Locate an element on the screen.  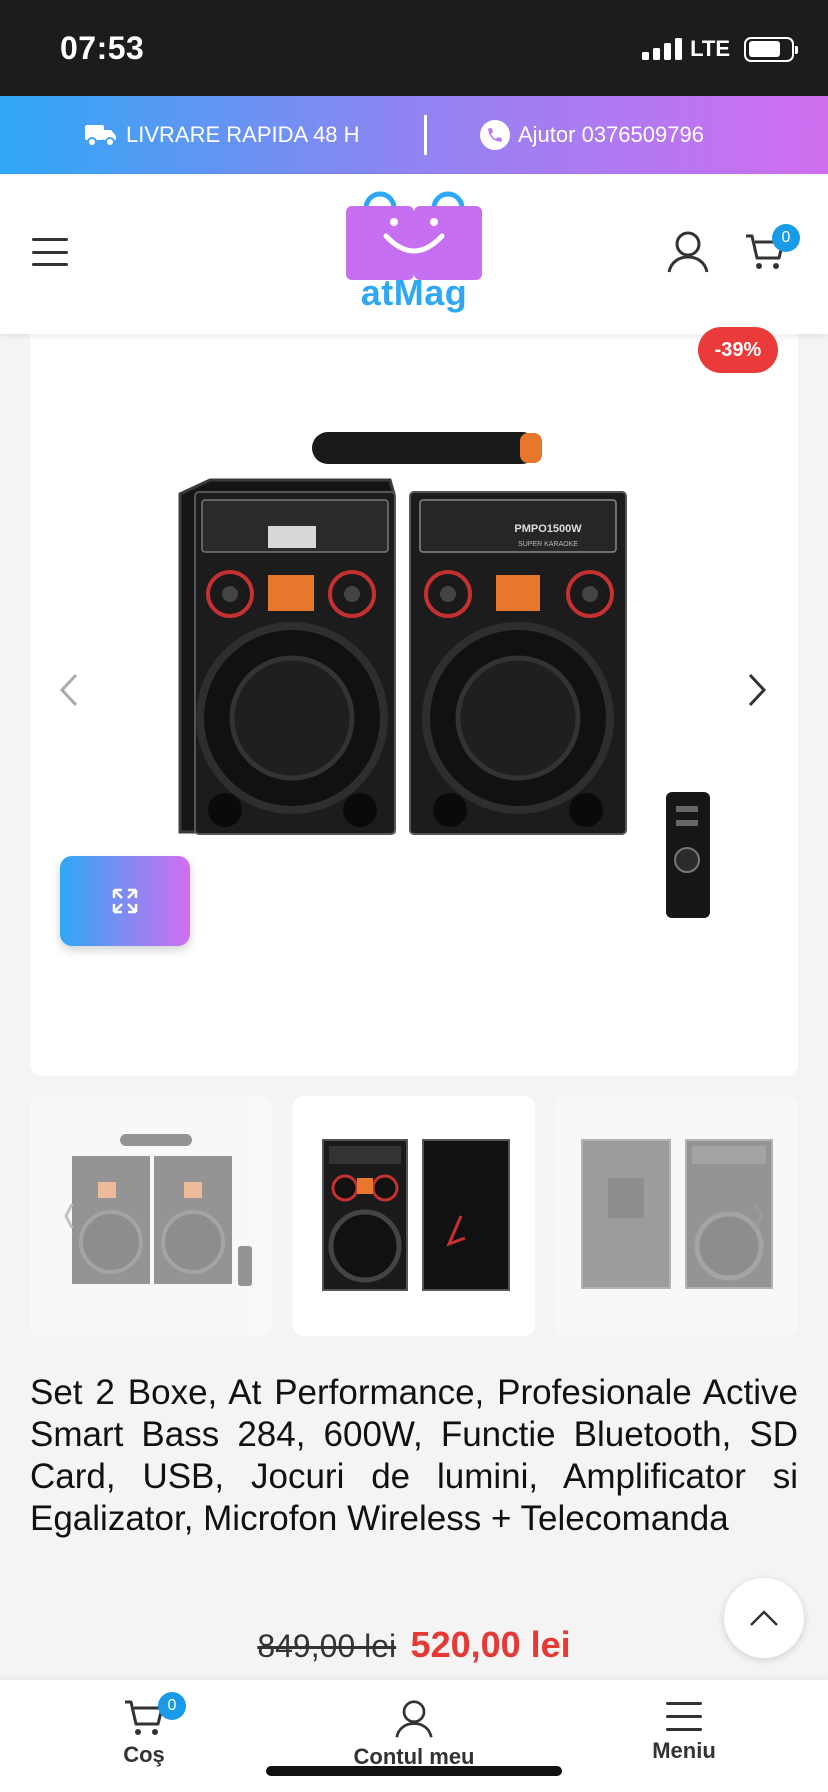
expand-image-button is located at coordinates (125, 901).